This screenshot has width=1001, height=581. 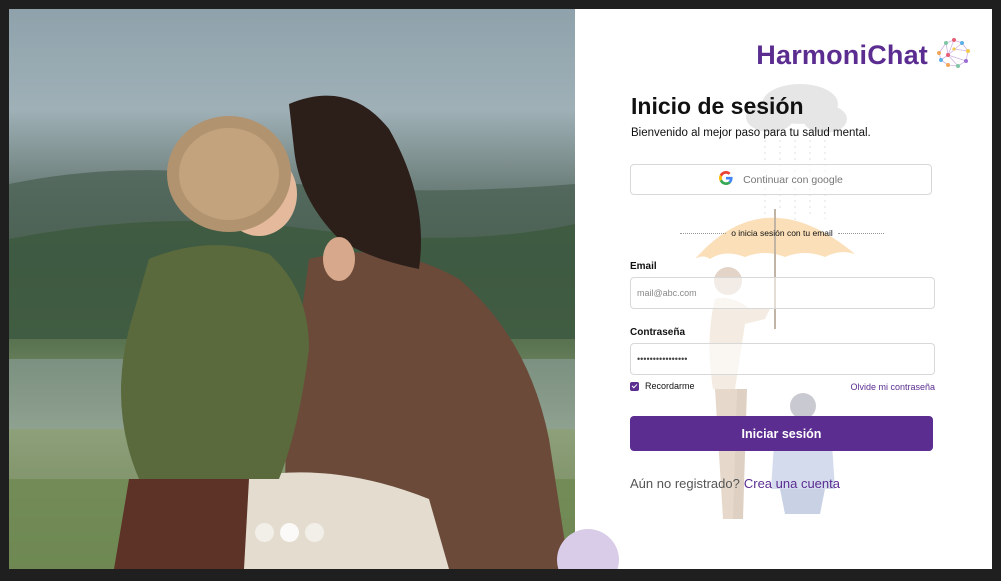 I want to click on brand-name: HarmoniChat, so click(x=842, y=55).